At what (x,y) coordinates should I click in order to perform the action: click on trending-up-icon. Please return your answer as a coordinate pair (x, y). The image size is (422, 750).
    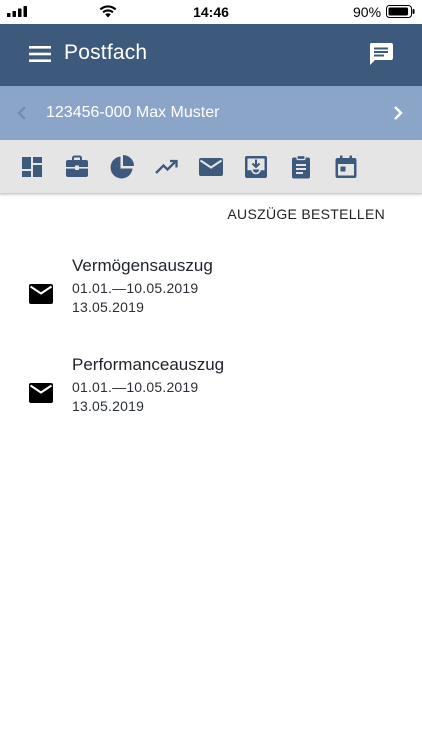
    Looking at the image, I should click on (167, 167).